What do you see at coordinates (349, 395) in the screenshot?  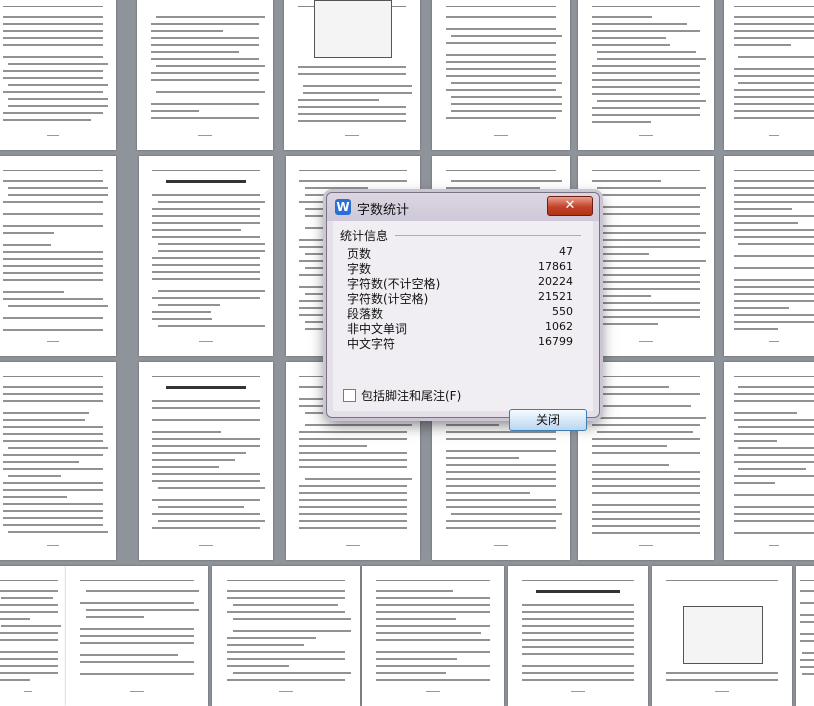 I see `include-footnotes-checkbox` at bounding box center [349, 395].